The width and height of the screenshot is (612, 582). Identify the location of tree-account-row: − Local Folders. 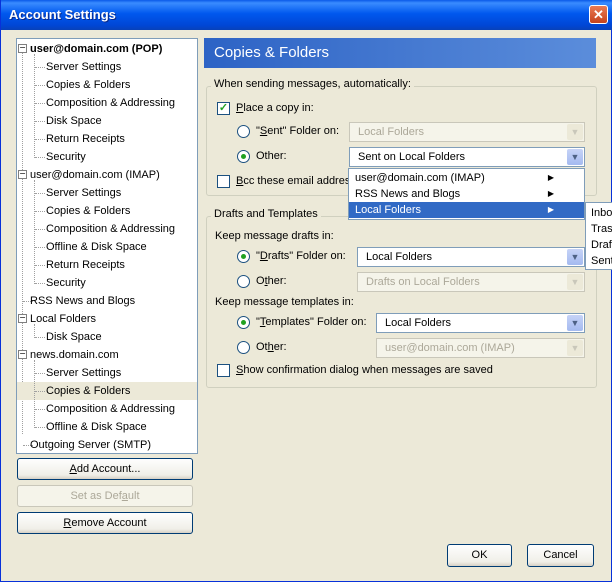
(107, 319).